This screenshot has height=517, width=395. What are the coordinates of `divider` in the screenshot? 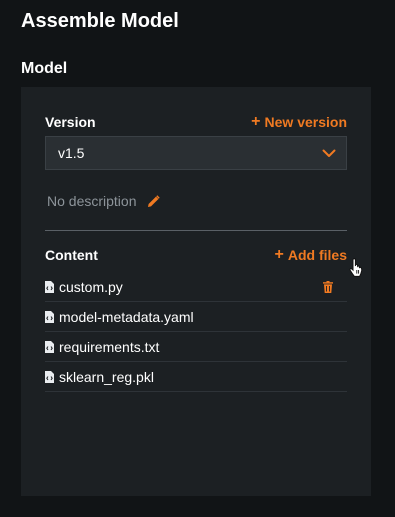 It's located at (196, 230).